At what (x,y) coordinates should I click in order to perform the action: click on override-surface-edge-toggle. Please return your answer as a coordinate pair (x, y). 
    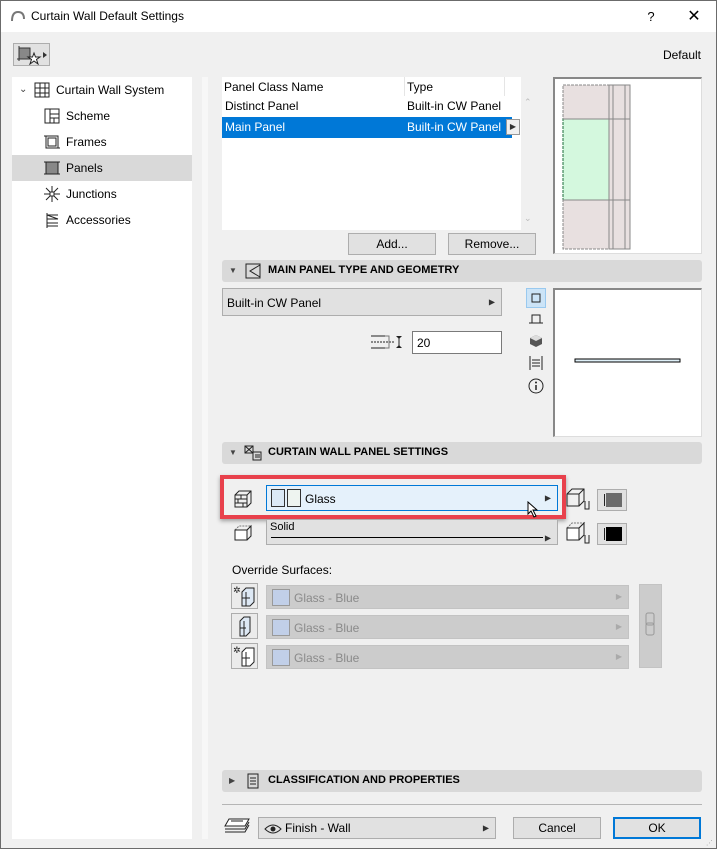
    Looking at the image, I should click on (244, 626).